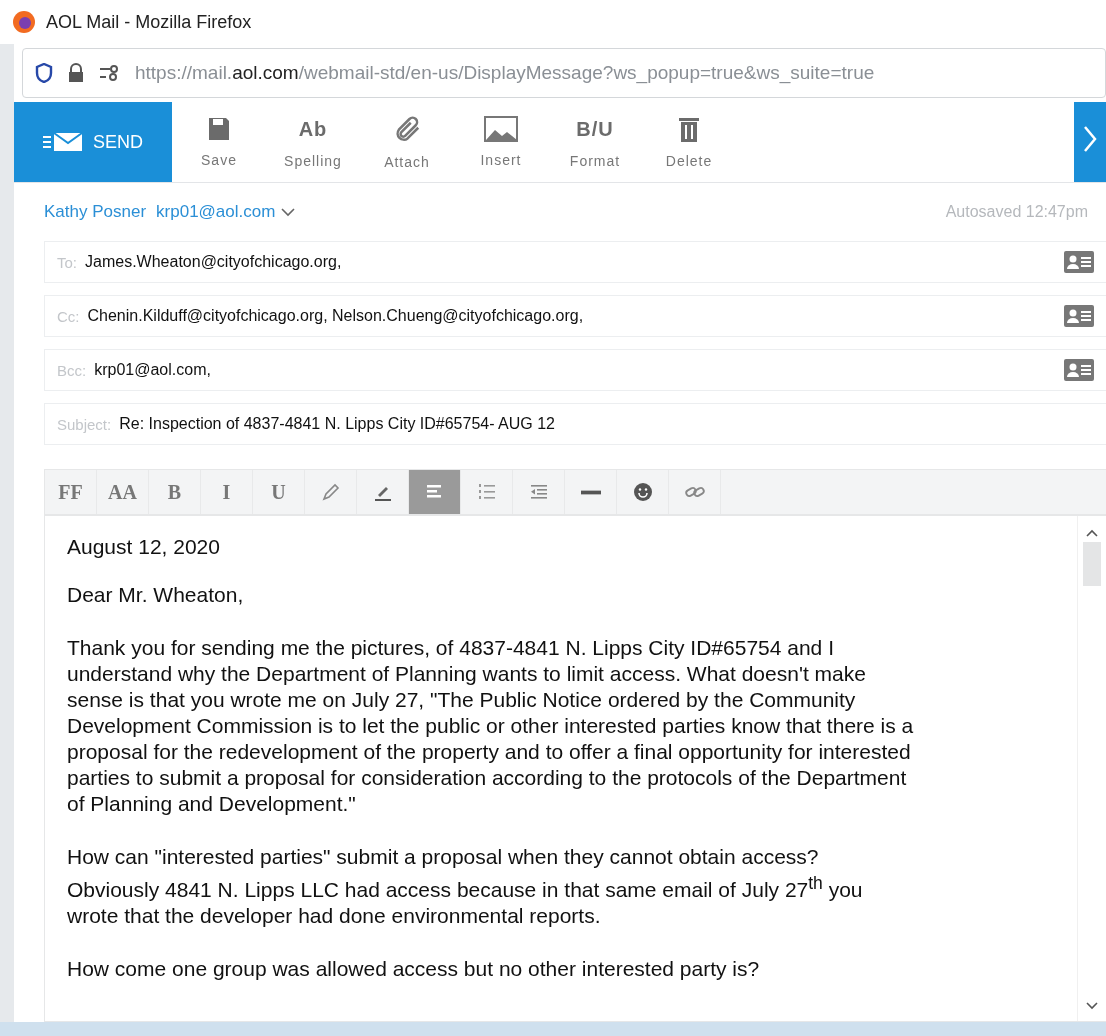  I want to click on toolbar-button: B/U Format, so click(595, 142).